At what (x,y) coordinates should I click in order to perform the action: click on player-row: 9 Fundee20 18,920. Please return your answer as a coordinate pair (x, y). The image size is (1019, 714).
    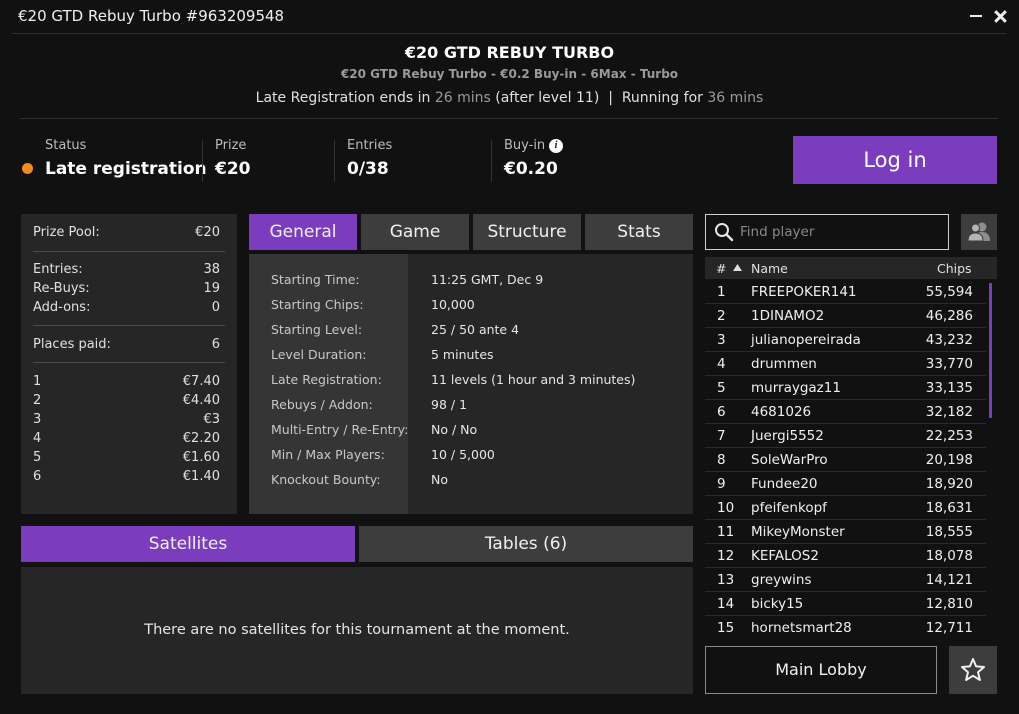
    Looking at the image, I should click on (845, 484).